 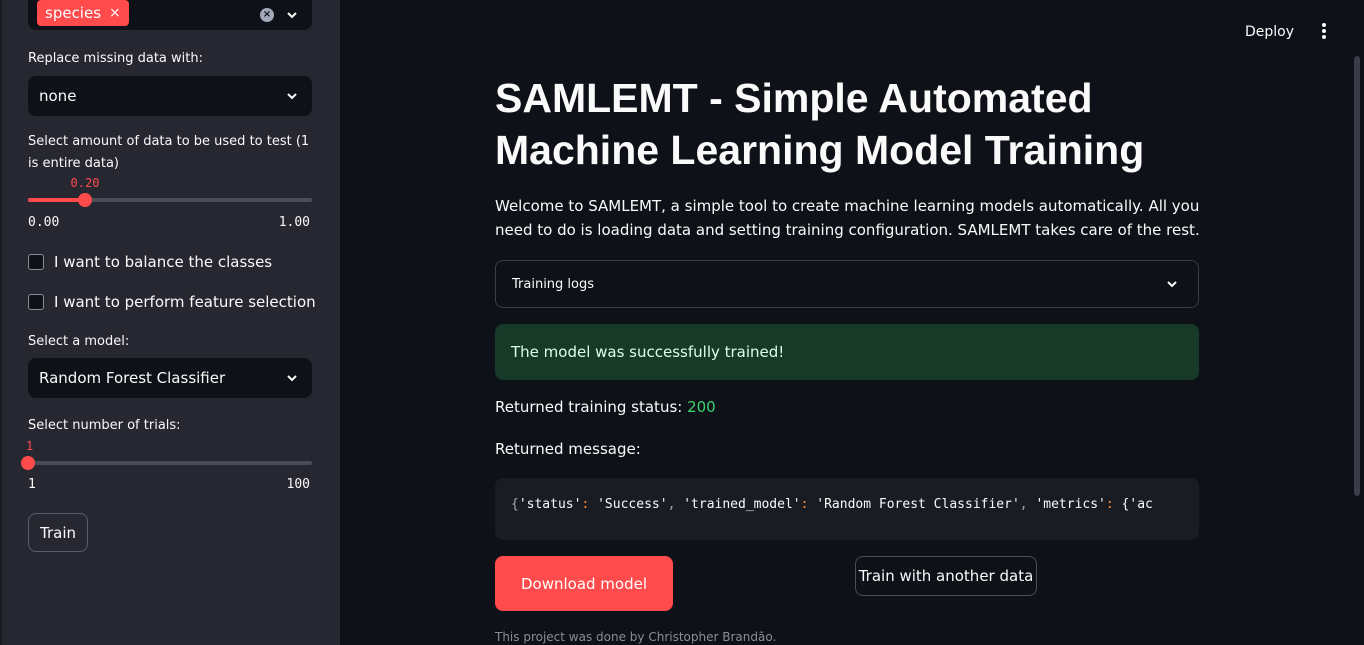 I want to click on status-label: Returned training status:, so click(x=591, y=407).